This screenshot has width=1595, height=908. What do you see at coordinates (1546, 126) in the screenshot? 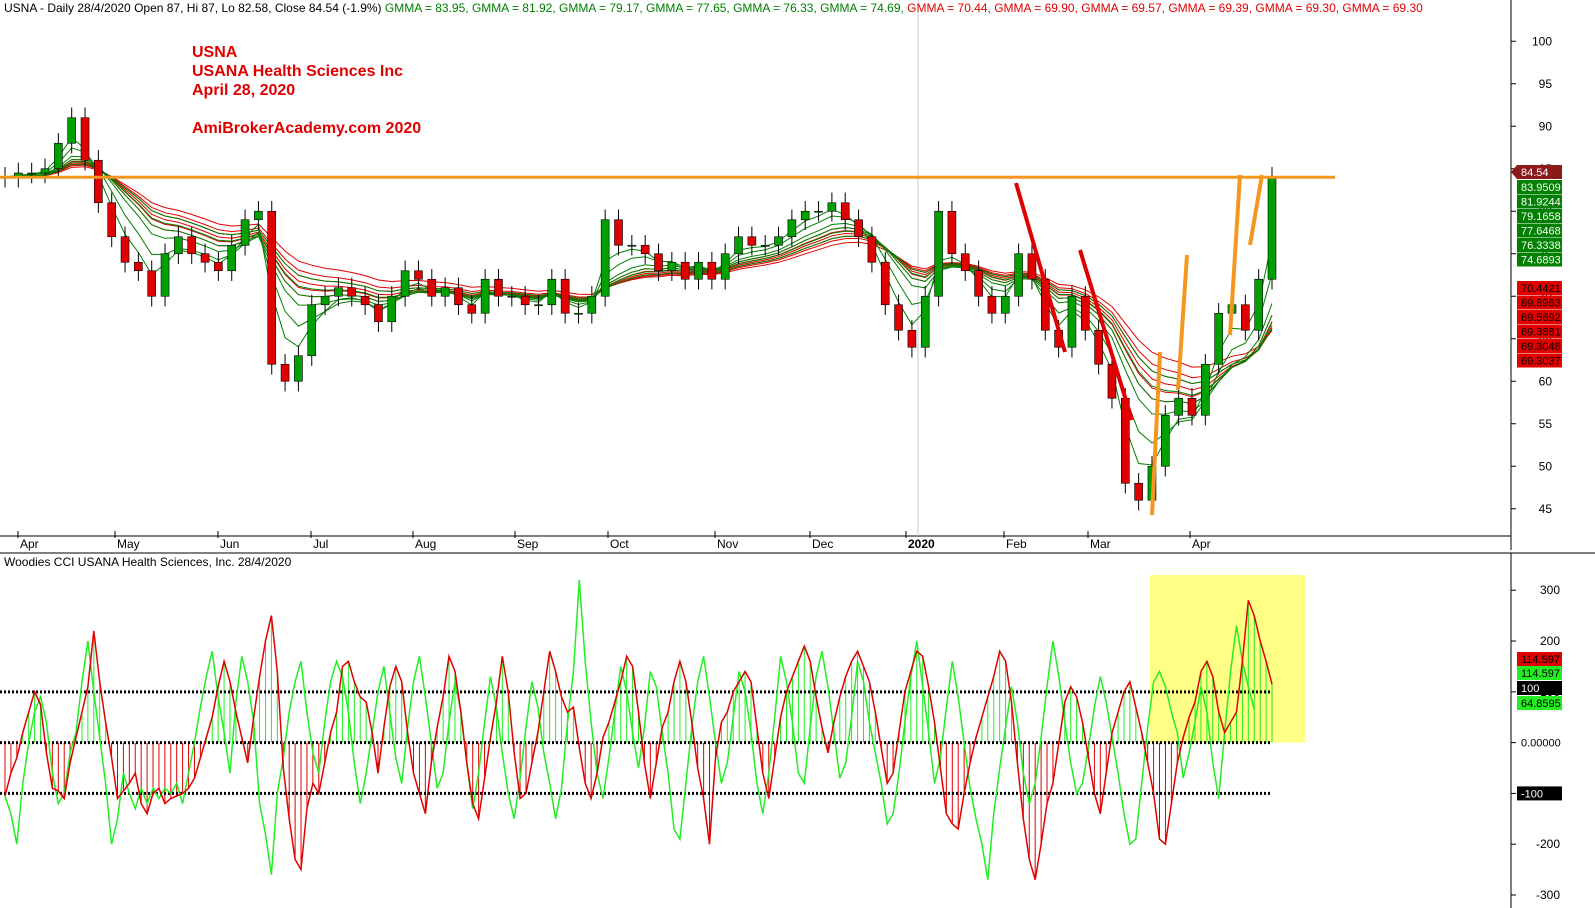
I see `price-ytick-label-90: 90` at bounding box center [1546, 126].